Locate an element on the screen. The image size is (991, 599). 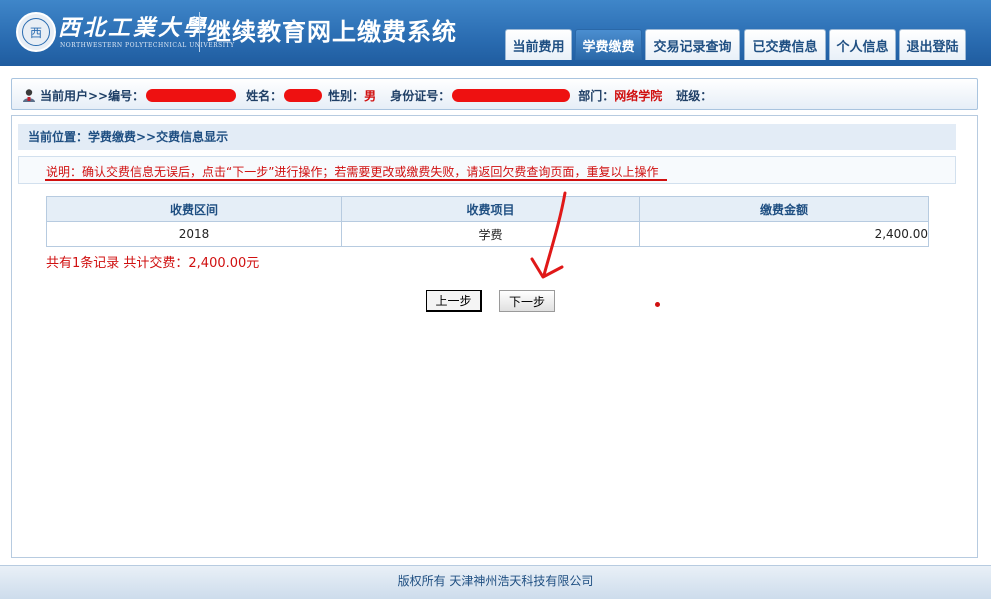
col-fee-item: 收费项目 is located at coordinates (490, 209).